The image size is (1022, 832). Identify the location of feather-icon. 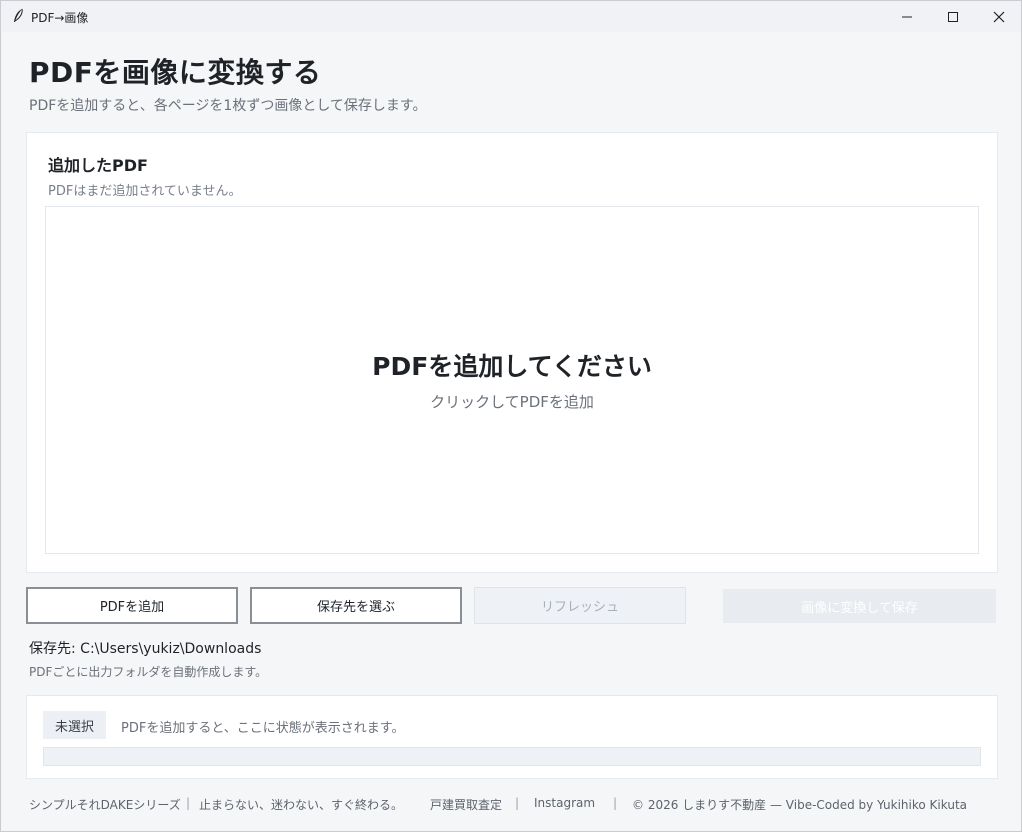
(18, 15).